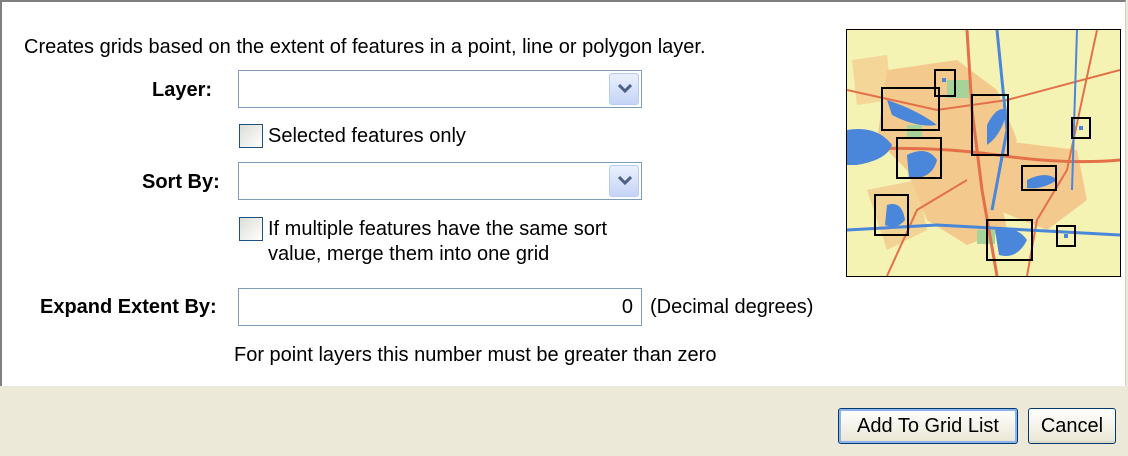  What do you see at coordinates (983, 153) in the screenshot?
I see `grid-extent-map-illustration` at bounding box center [983, 153].